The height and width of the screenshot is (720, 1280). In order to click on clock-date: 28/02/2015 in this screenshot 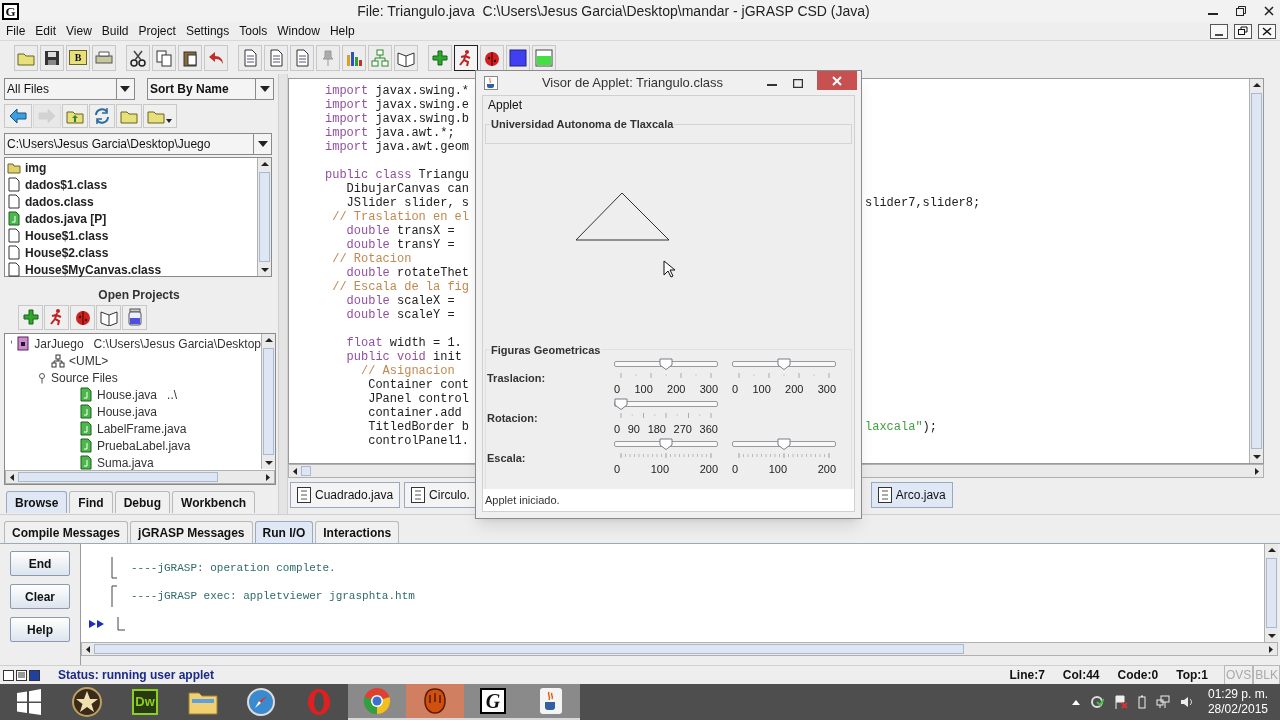, I will do `click(1237, 709)`.